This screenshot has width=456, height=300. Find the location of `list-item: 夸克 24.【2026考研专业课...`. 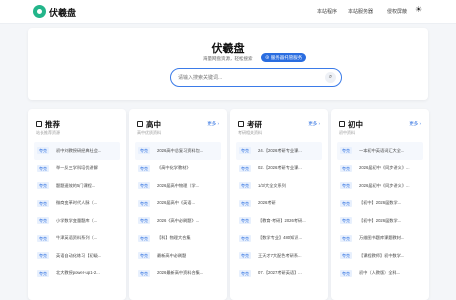

list-item: 夸克 24.【2026考研专业课... is located at coordinates (279, 151).